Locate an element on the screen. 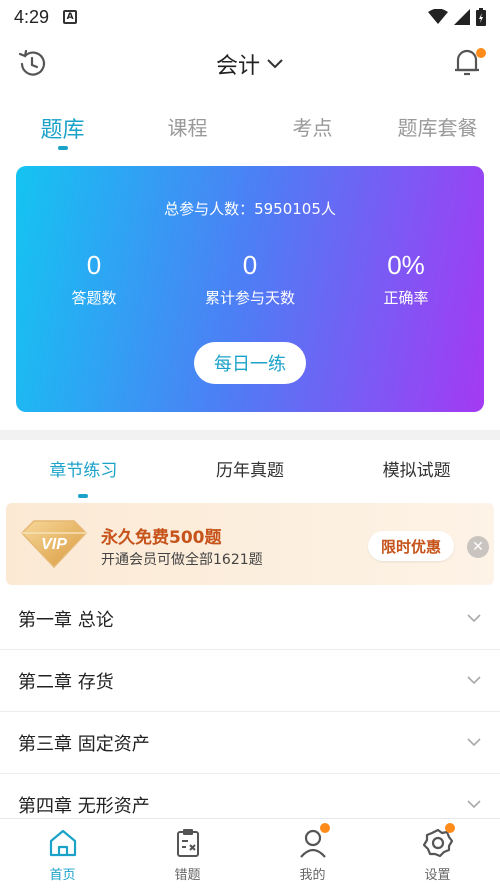  profile-dot is located at coordinates (325, 828).